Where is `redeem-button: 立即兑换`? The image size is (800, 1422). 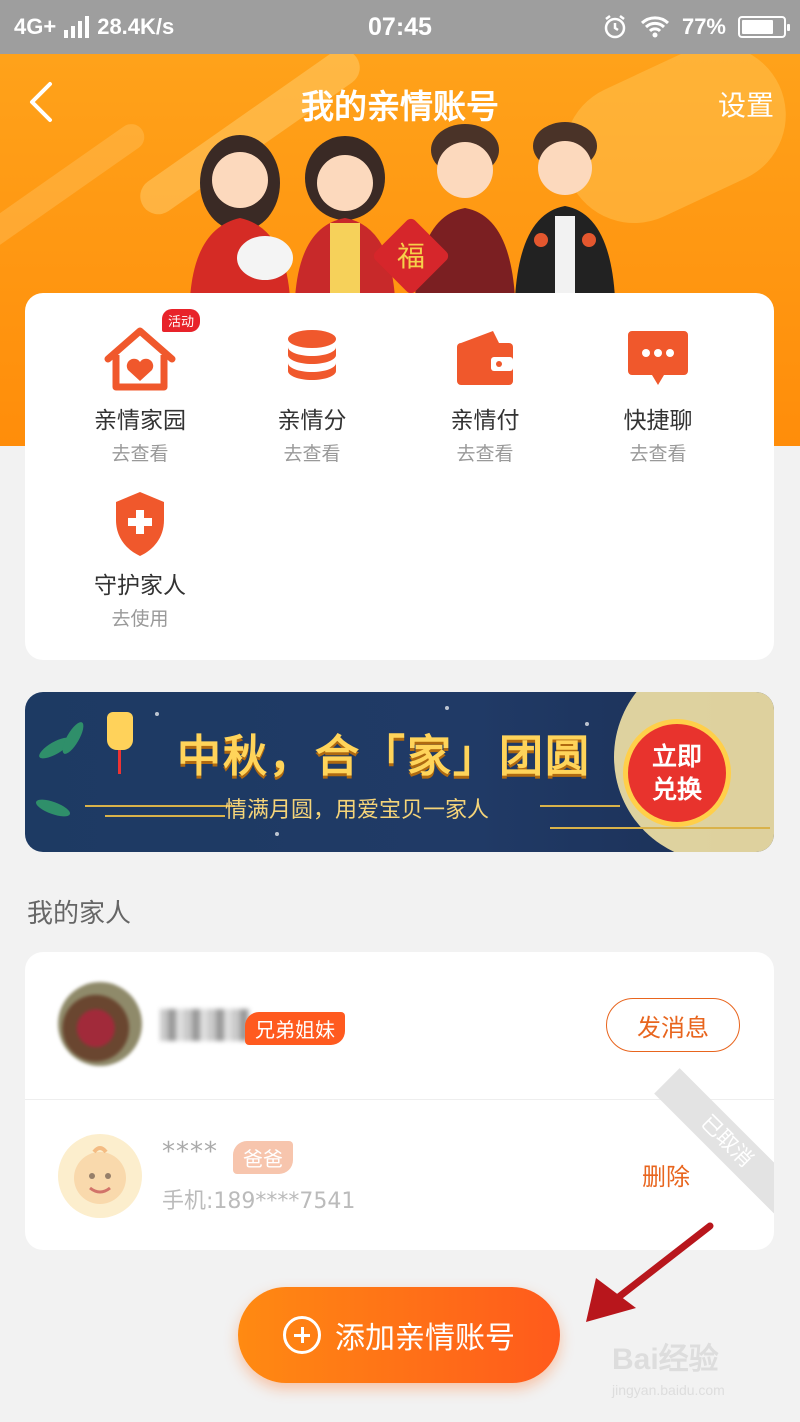
redeem-button: 立即兑换 is located at coordinates (677, 773).